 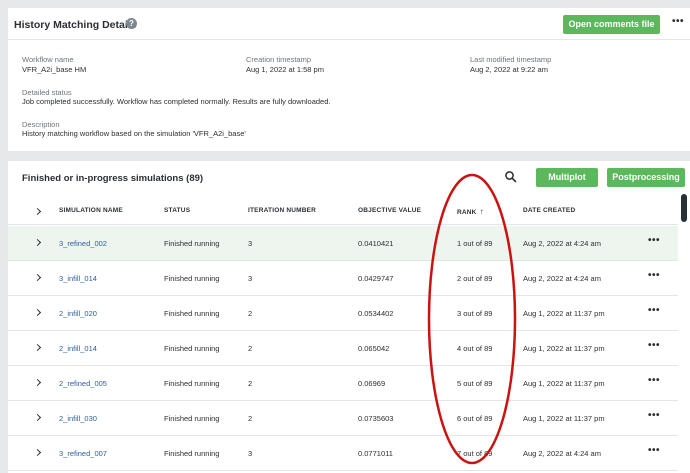 What do you see at coordinates (389, 210) in the screenshot?
I see `column-header-objective: OBJECTIVE VALUE` at bounding box center [389, 210].